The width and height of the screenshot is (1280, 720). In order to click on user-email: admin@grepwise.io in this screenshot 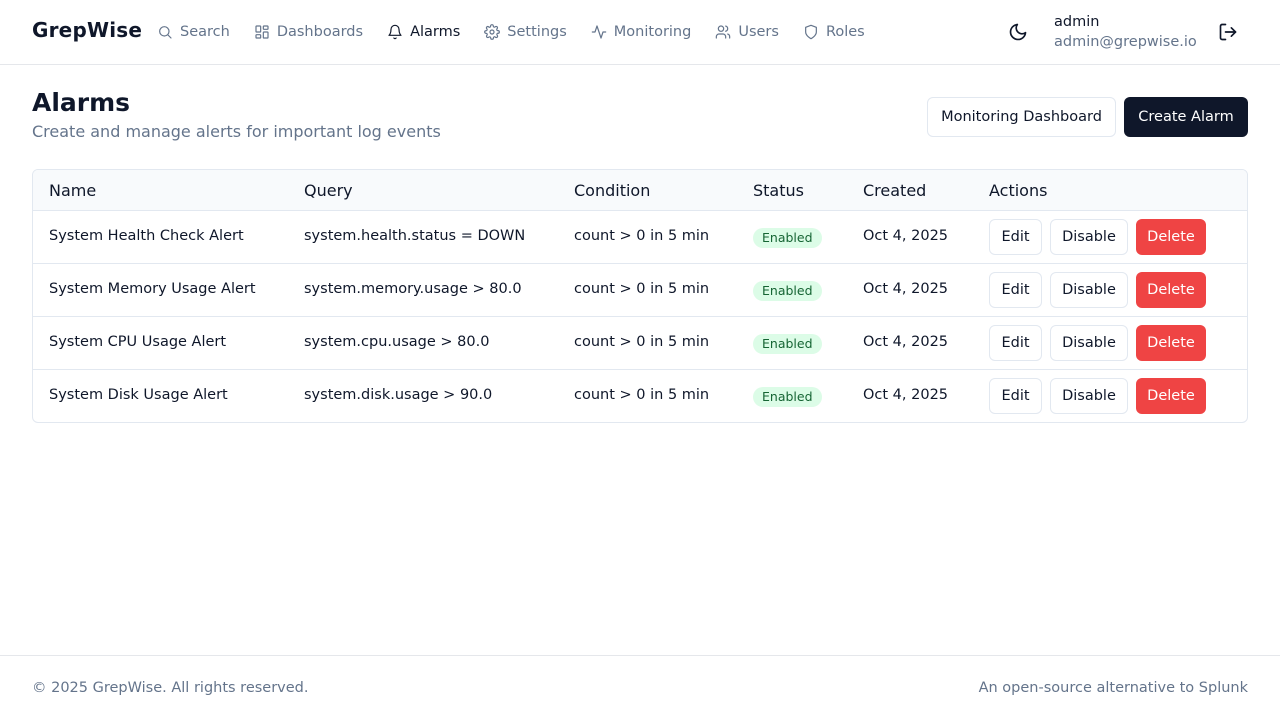, I will do `click(1125, 42)`.